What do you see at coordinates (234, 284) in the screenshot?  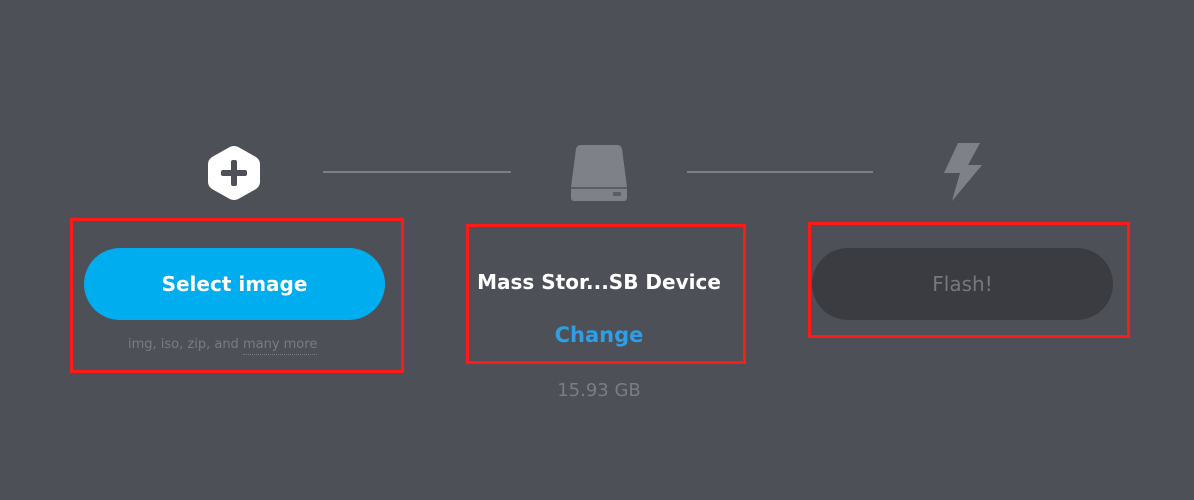 I see `select-image-button: Select image` at bounding box center [234, 284].